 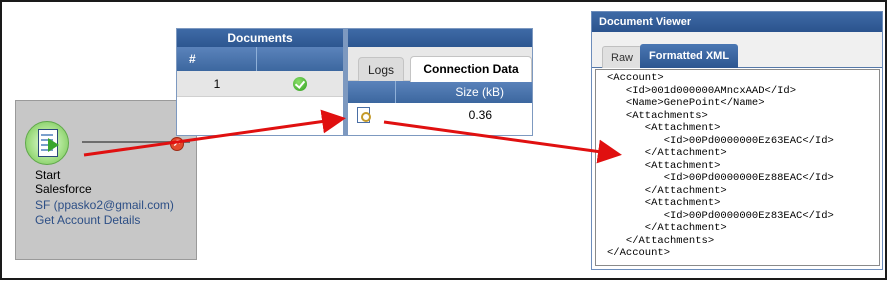 What do you see at coordinates (53, 145) in the screenshot?
I see `play-arrow-icon` at bounding box center [53, 145].